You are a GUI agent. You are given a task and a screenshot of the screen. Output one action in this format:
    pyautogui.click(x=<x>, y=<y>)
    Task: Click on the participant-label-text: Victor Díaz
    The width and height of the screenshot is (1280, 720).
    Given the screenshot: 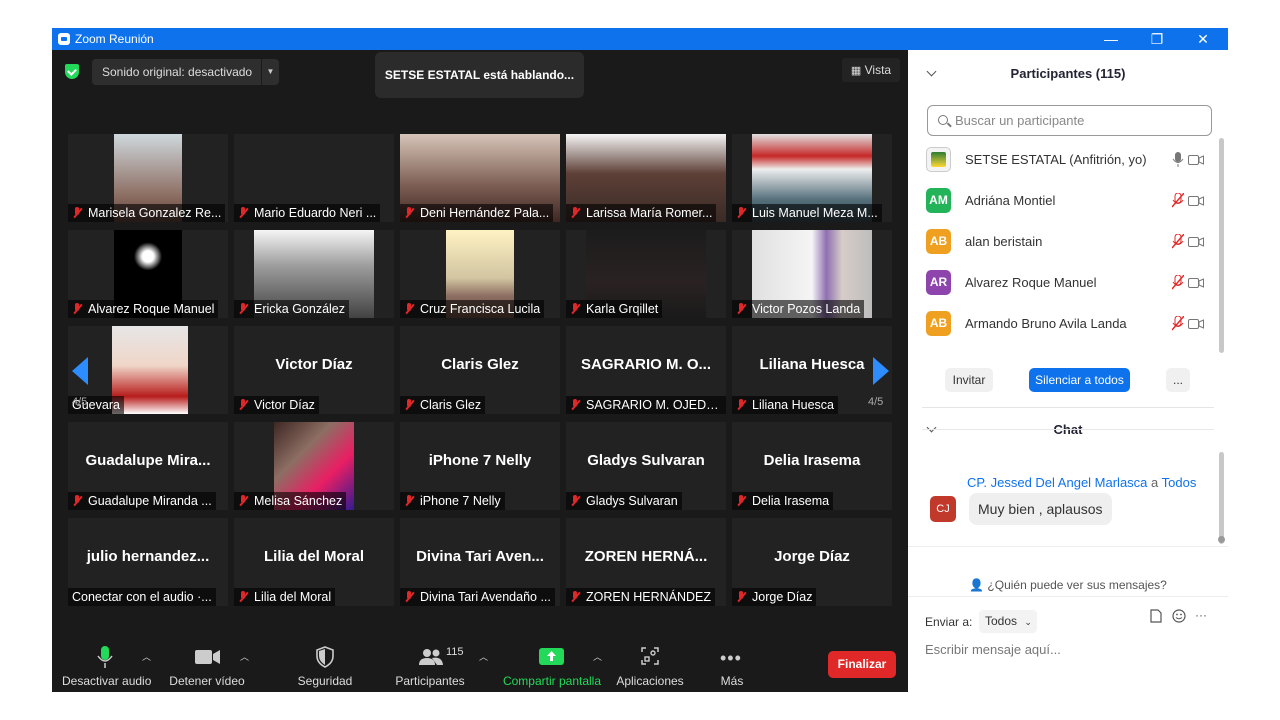 What is the action you would take?
    pyautogui.click(x=284, y=405)
    